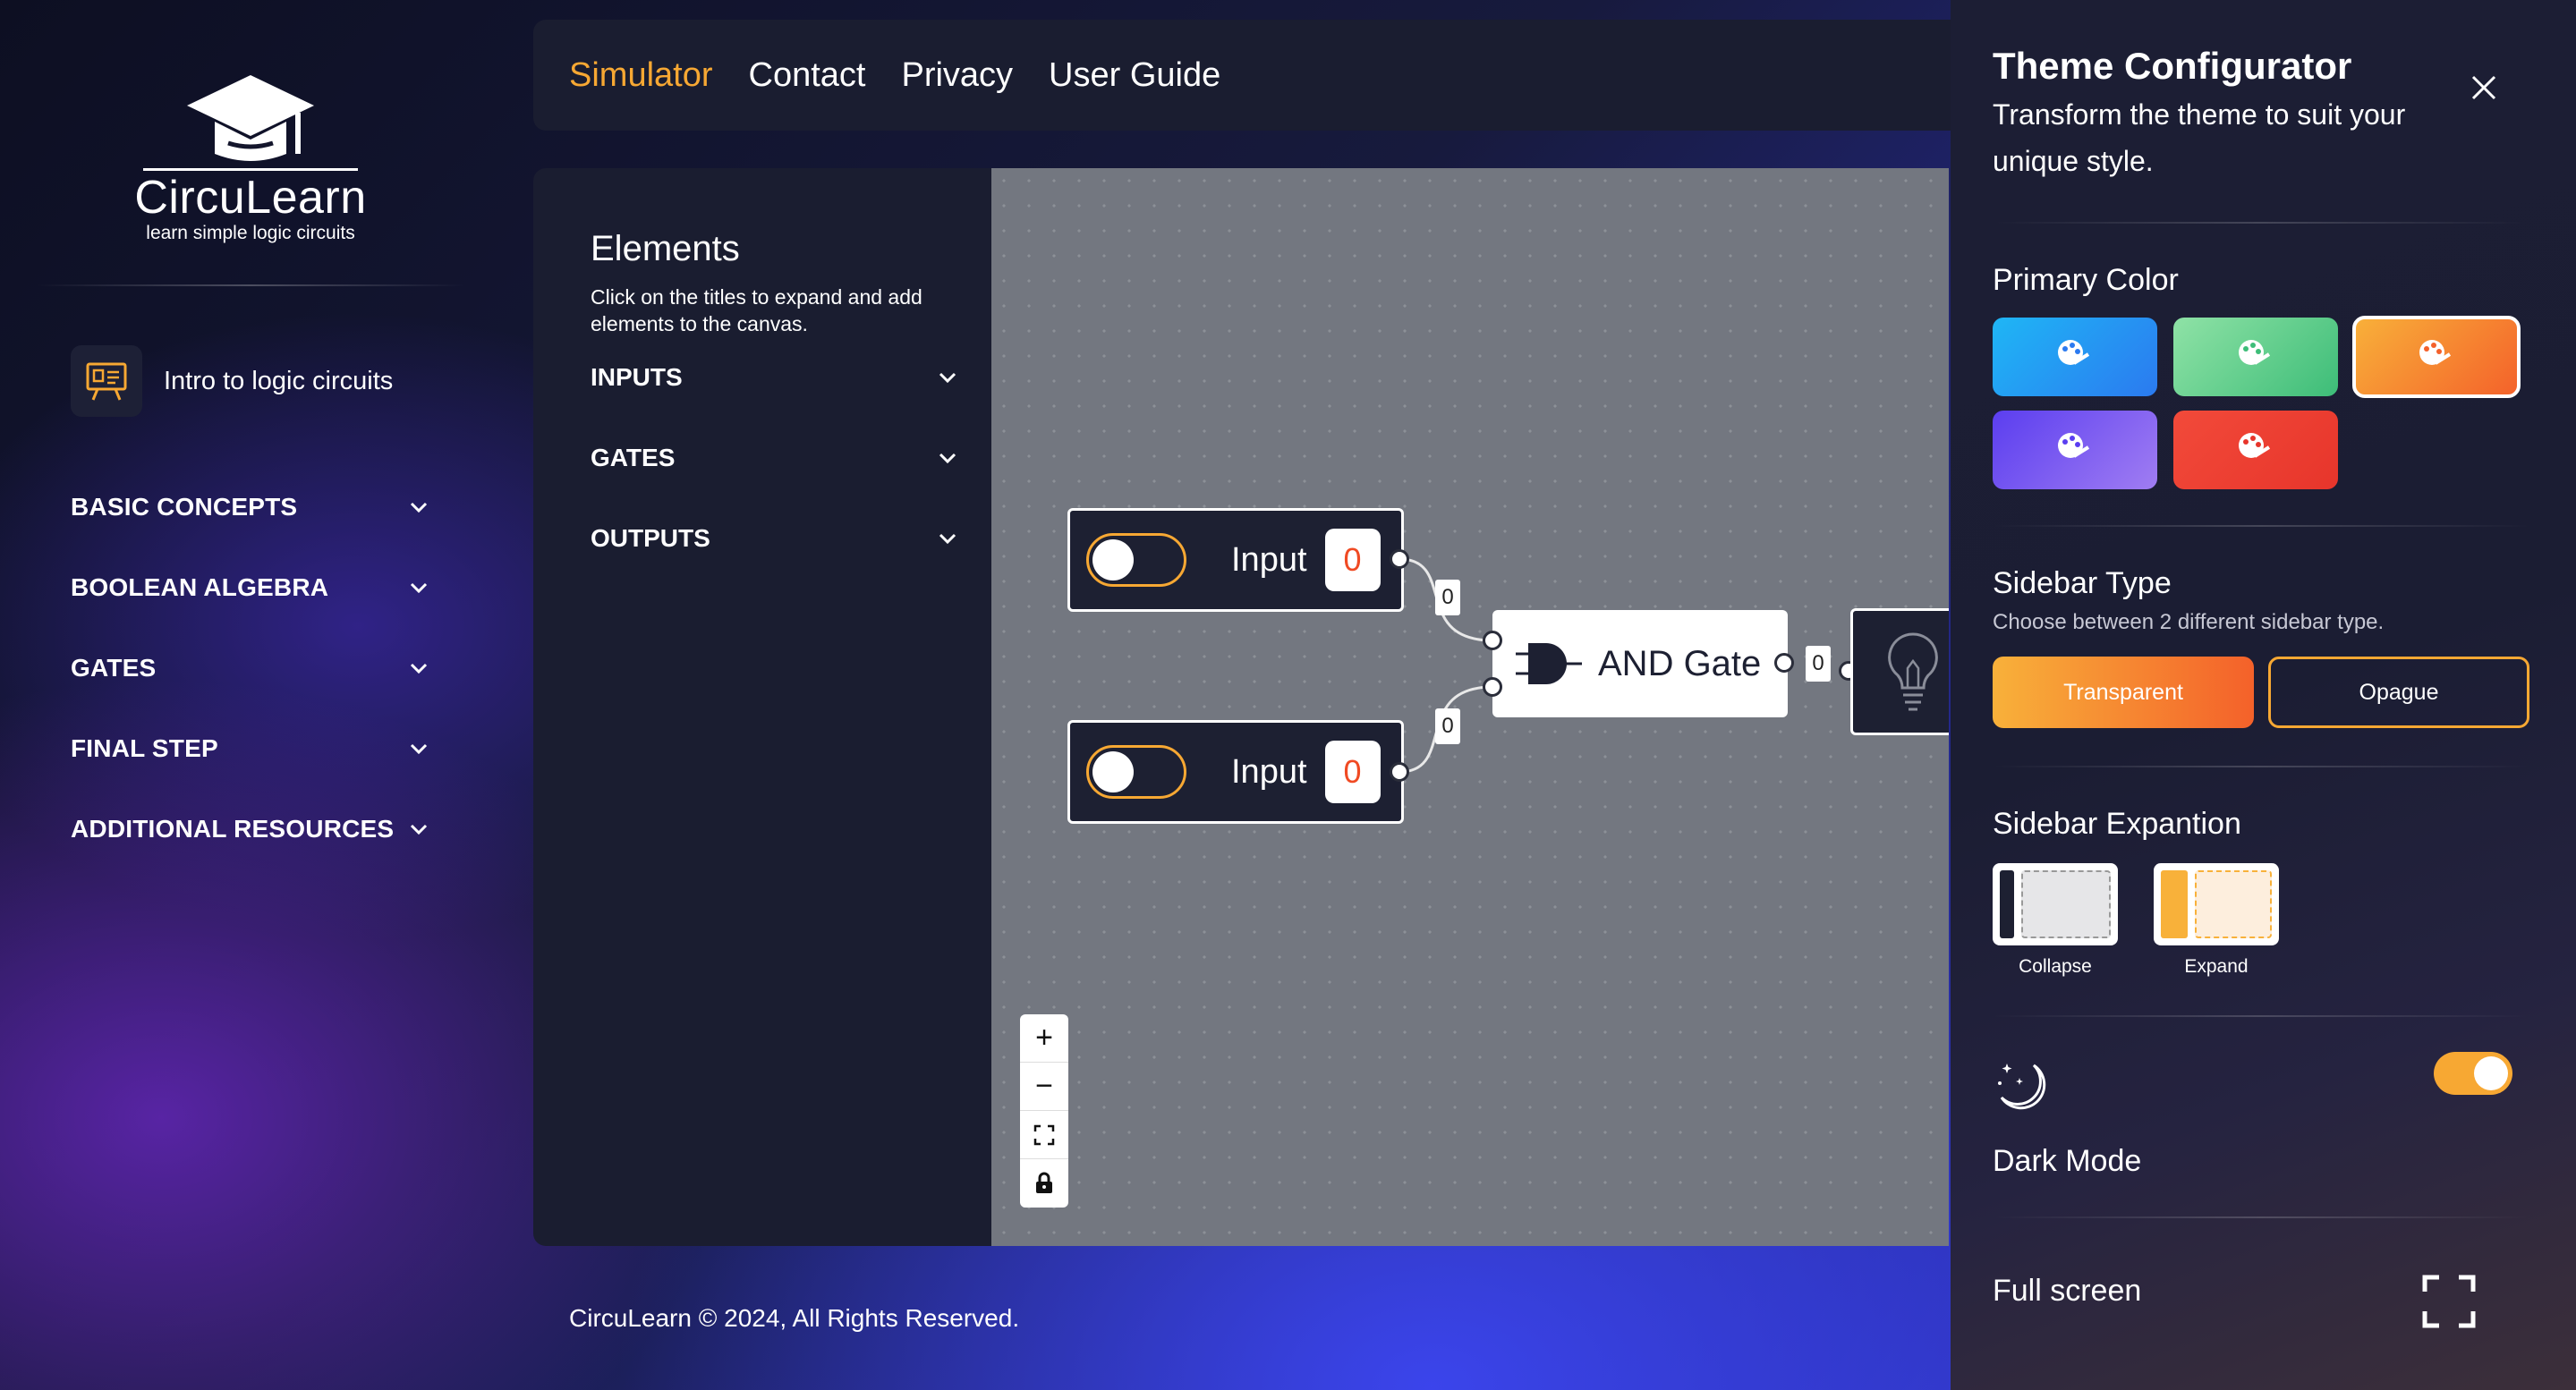 This screenshot has width=2576, height=1390. Describe the element at coordinates (774, 538) in the screenshot. I see `accordion-outputs: OUTPUTS` at that location.